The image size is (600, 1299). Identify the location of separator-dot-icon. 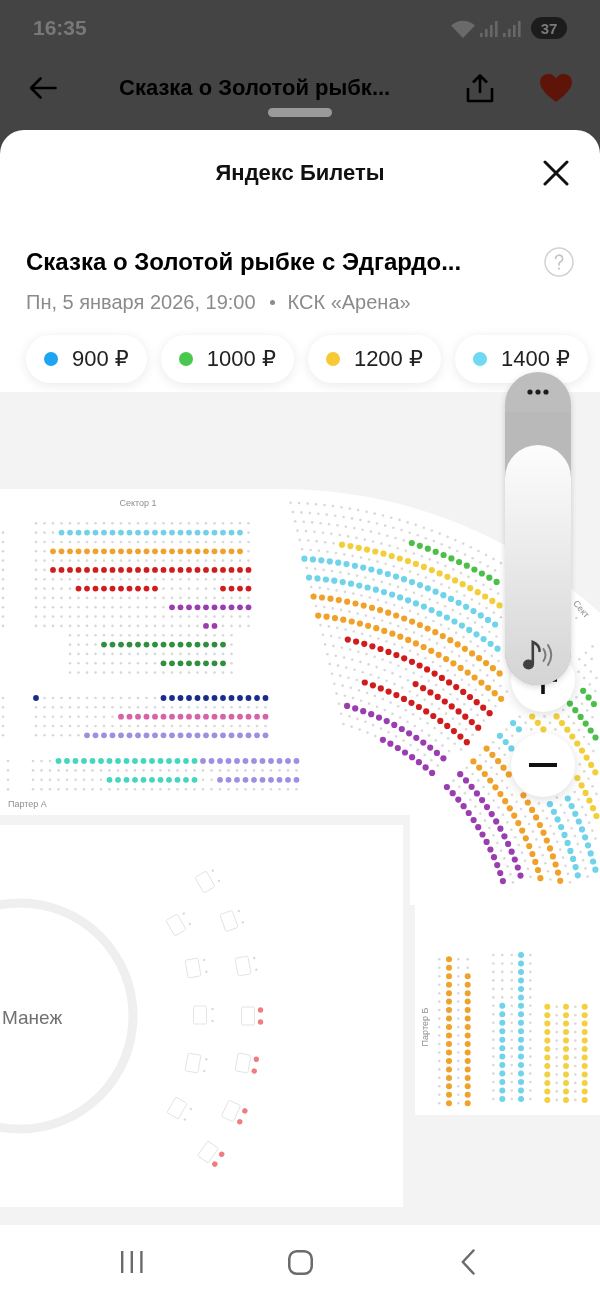
(272, 302).